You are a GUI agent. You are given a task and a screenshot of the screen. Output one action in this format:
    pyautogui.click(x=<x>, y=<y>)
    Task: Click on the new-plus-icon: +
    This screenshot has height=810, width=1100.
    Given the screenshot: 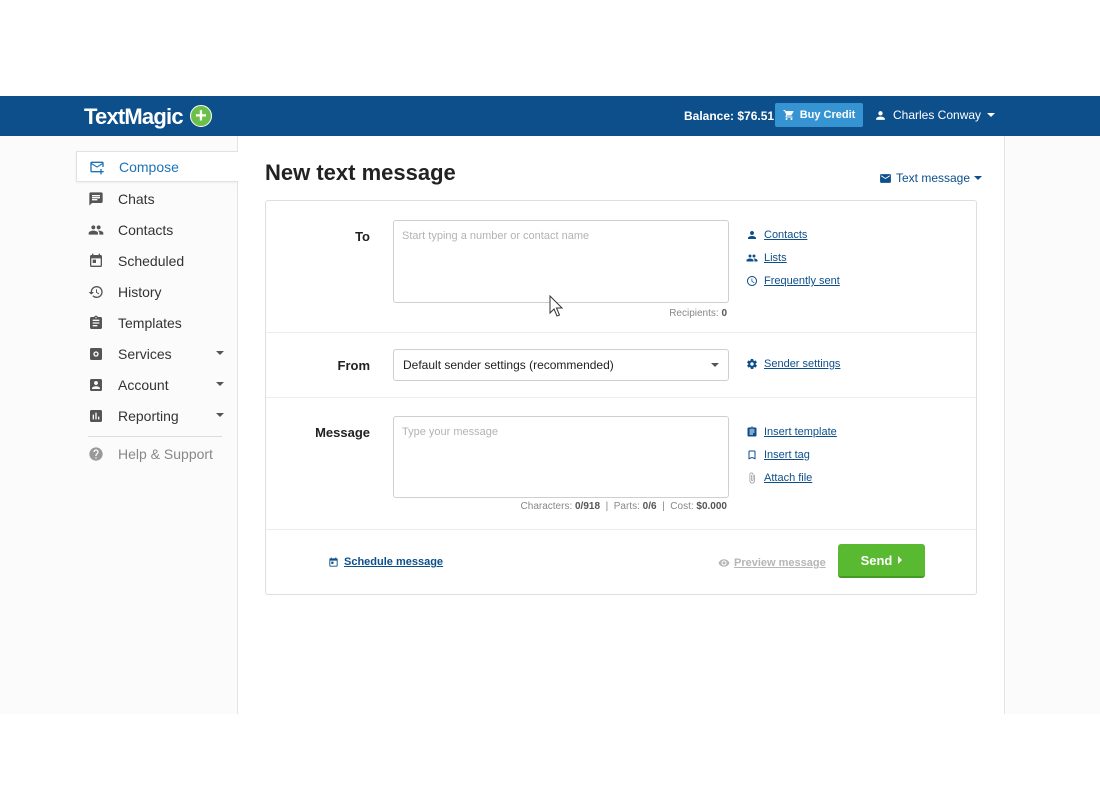 What is the action you would take?
    pyautogui.click(x=201, y=116)
    